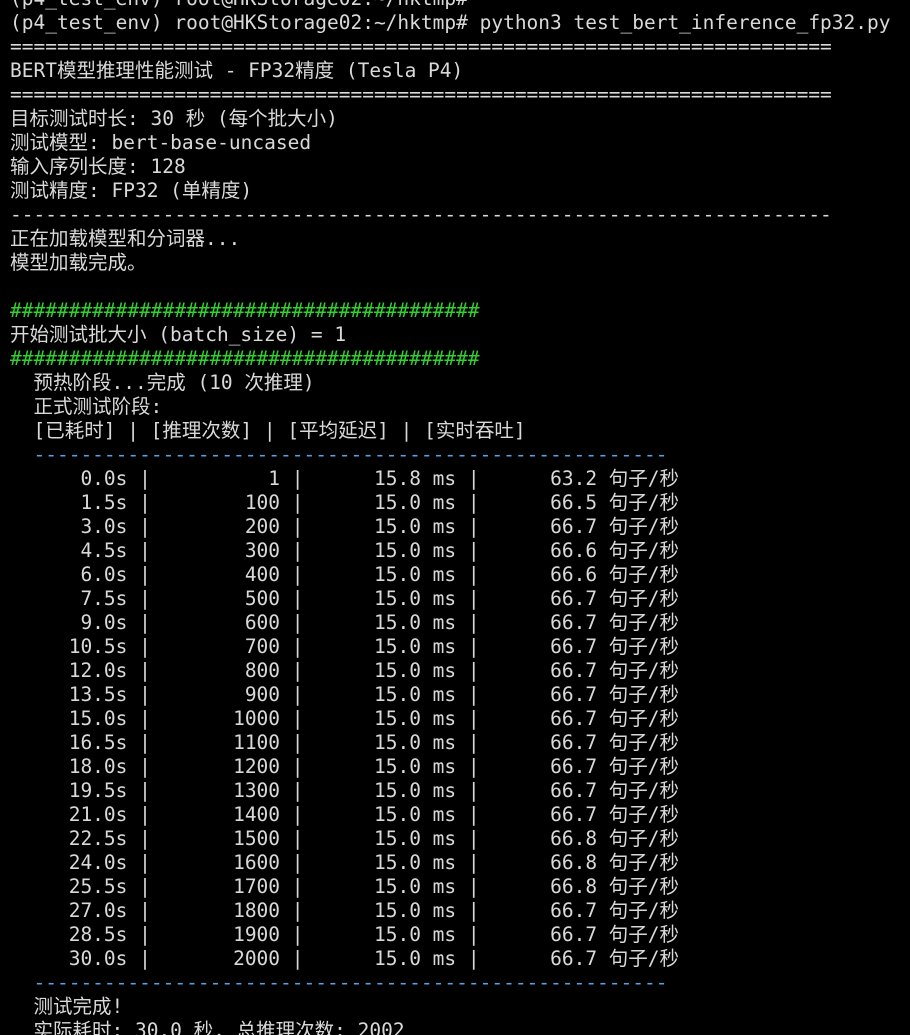 This screenshot has height=1035, width=910. I want to click on table-row: 28.5s | 1900 | 15.0 ms | 66.7 句子/秒, so click(356, 934).